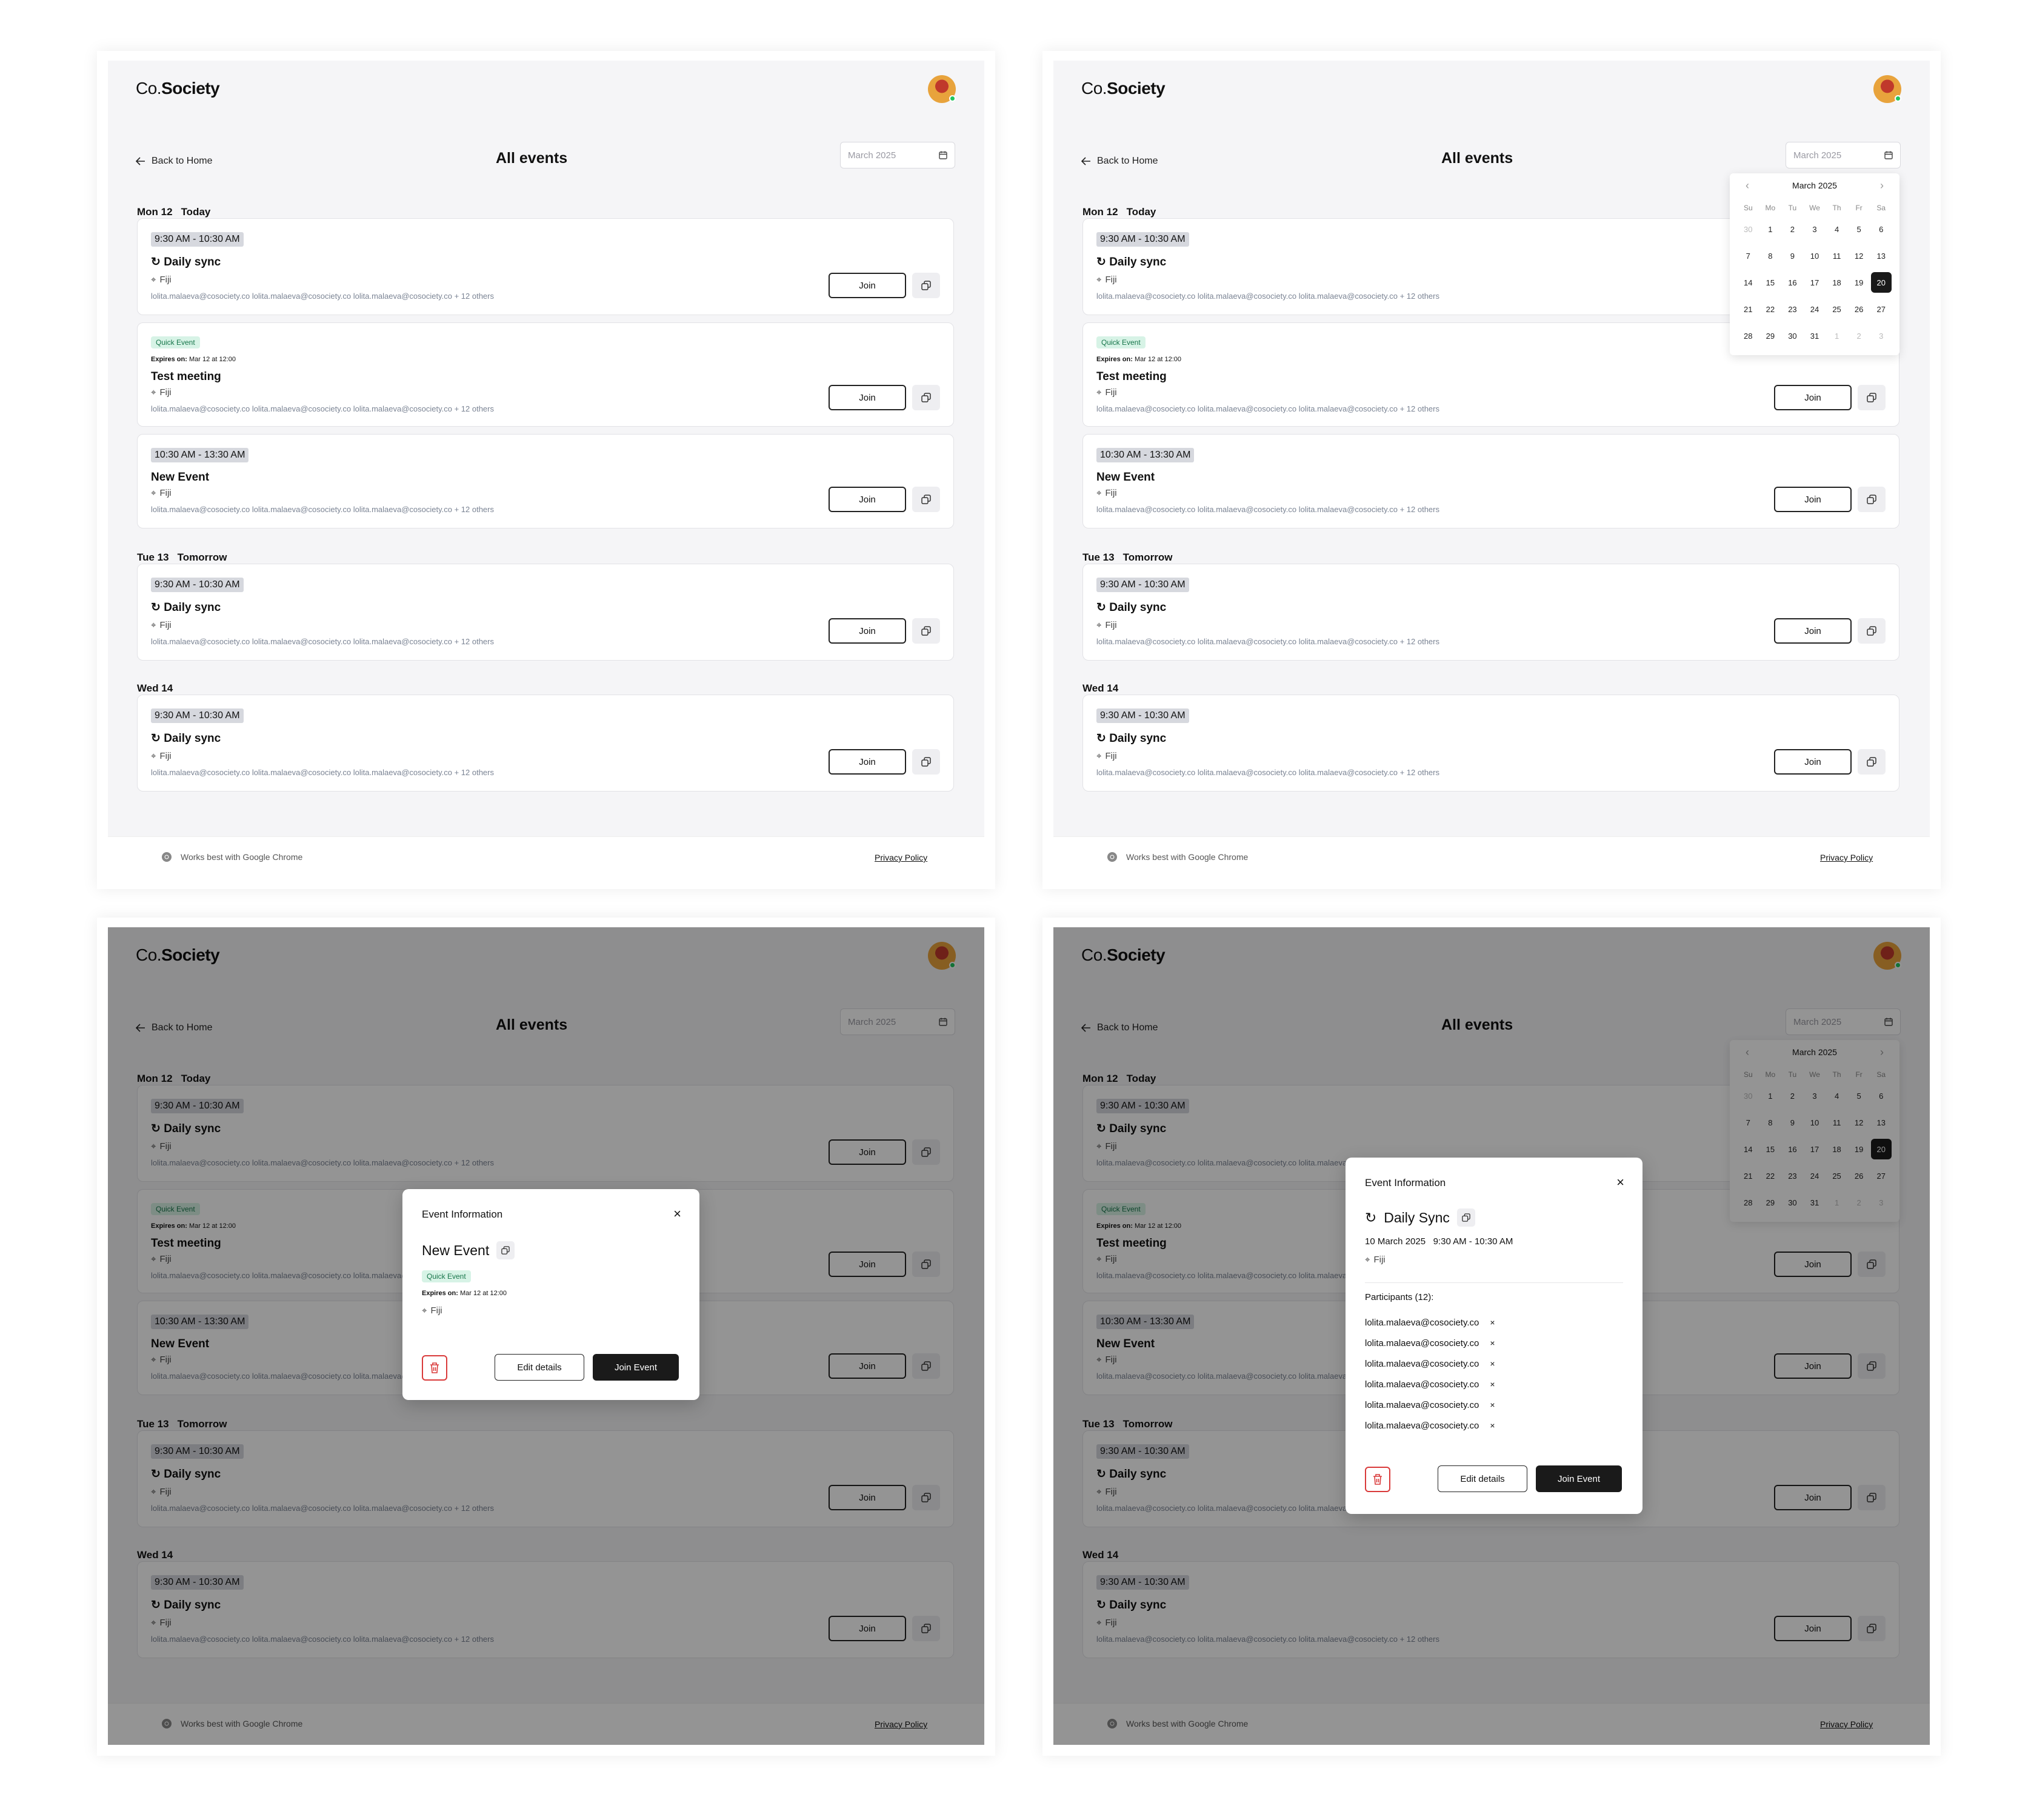 The width and height of the screenshot is (2031, 1820). I want to click on chevron-right-icon: ›, so click(1882, 185).